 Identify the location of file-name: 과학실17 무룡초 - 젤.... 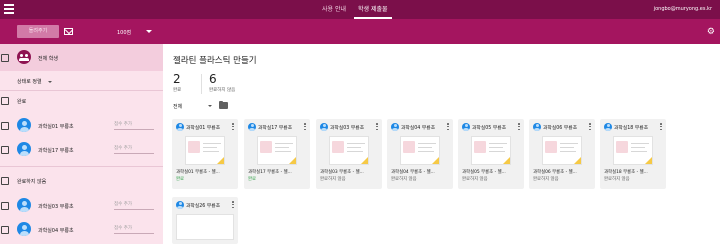
(278, 172).